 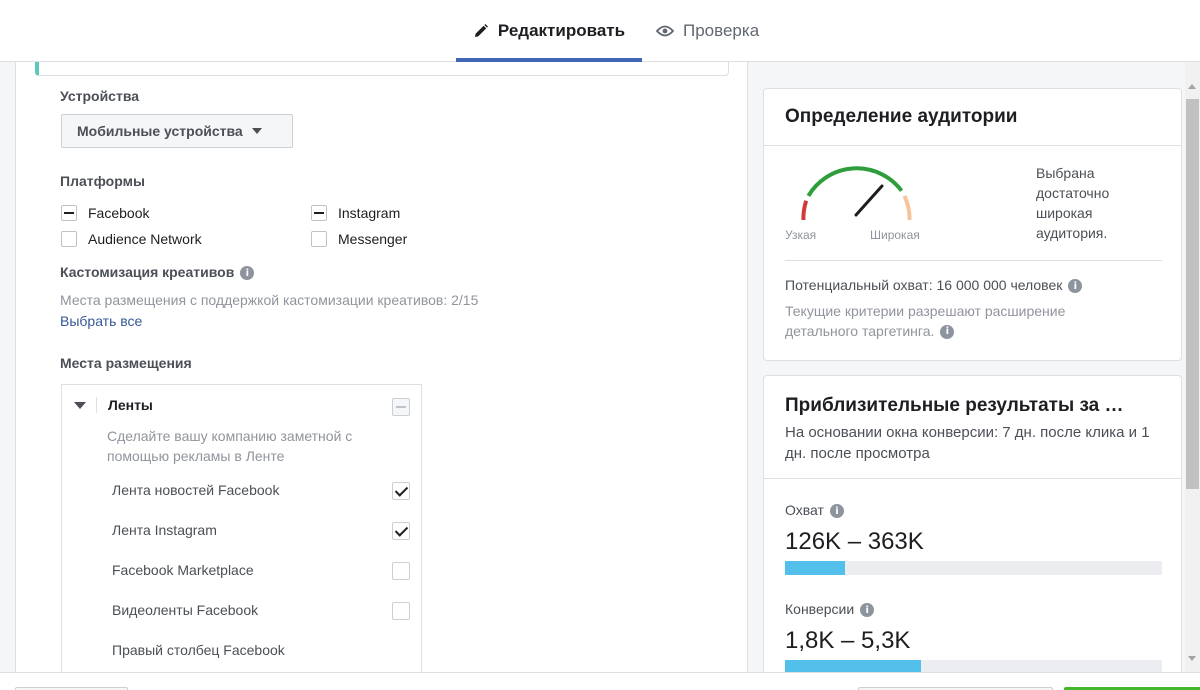 I want to click on top-tab-bar: Редактировать Проверка, so click(x=600, y=31).